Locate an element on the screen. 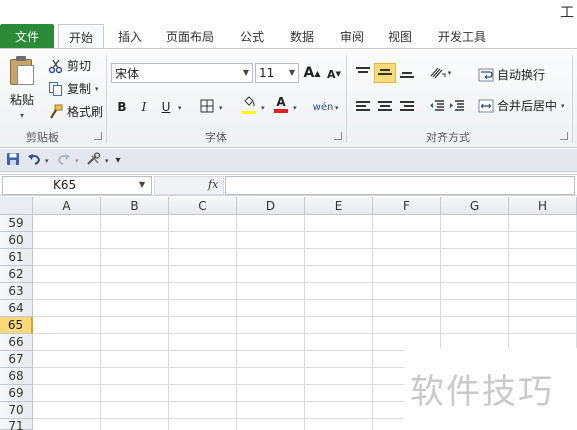 The height and width of the screenshot is (430, 577). cut-button: 剪切 is located at coordinates (69, 65).